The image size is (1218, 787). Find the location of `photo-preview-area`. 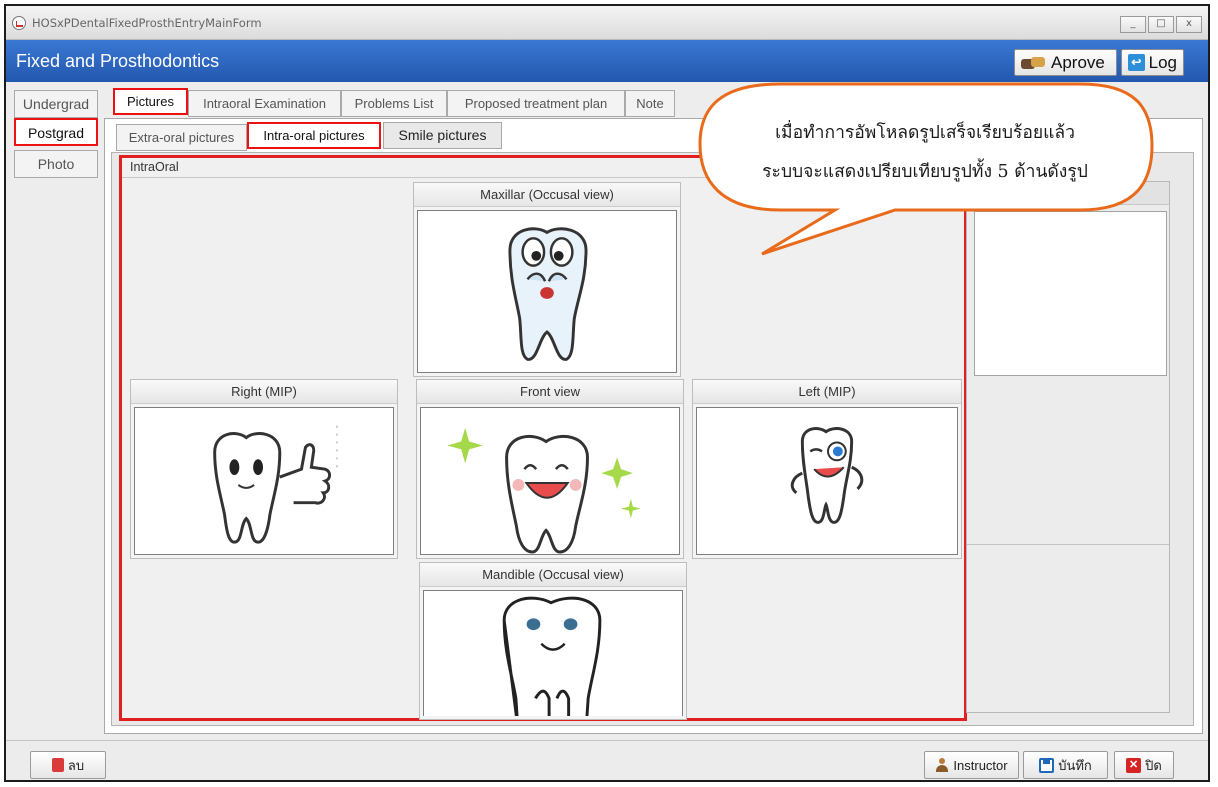

photo-preview-area is located at coordinates (1070, 293).